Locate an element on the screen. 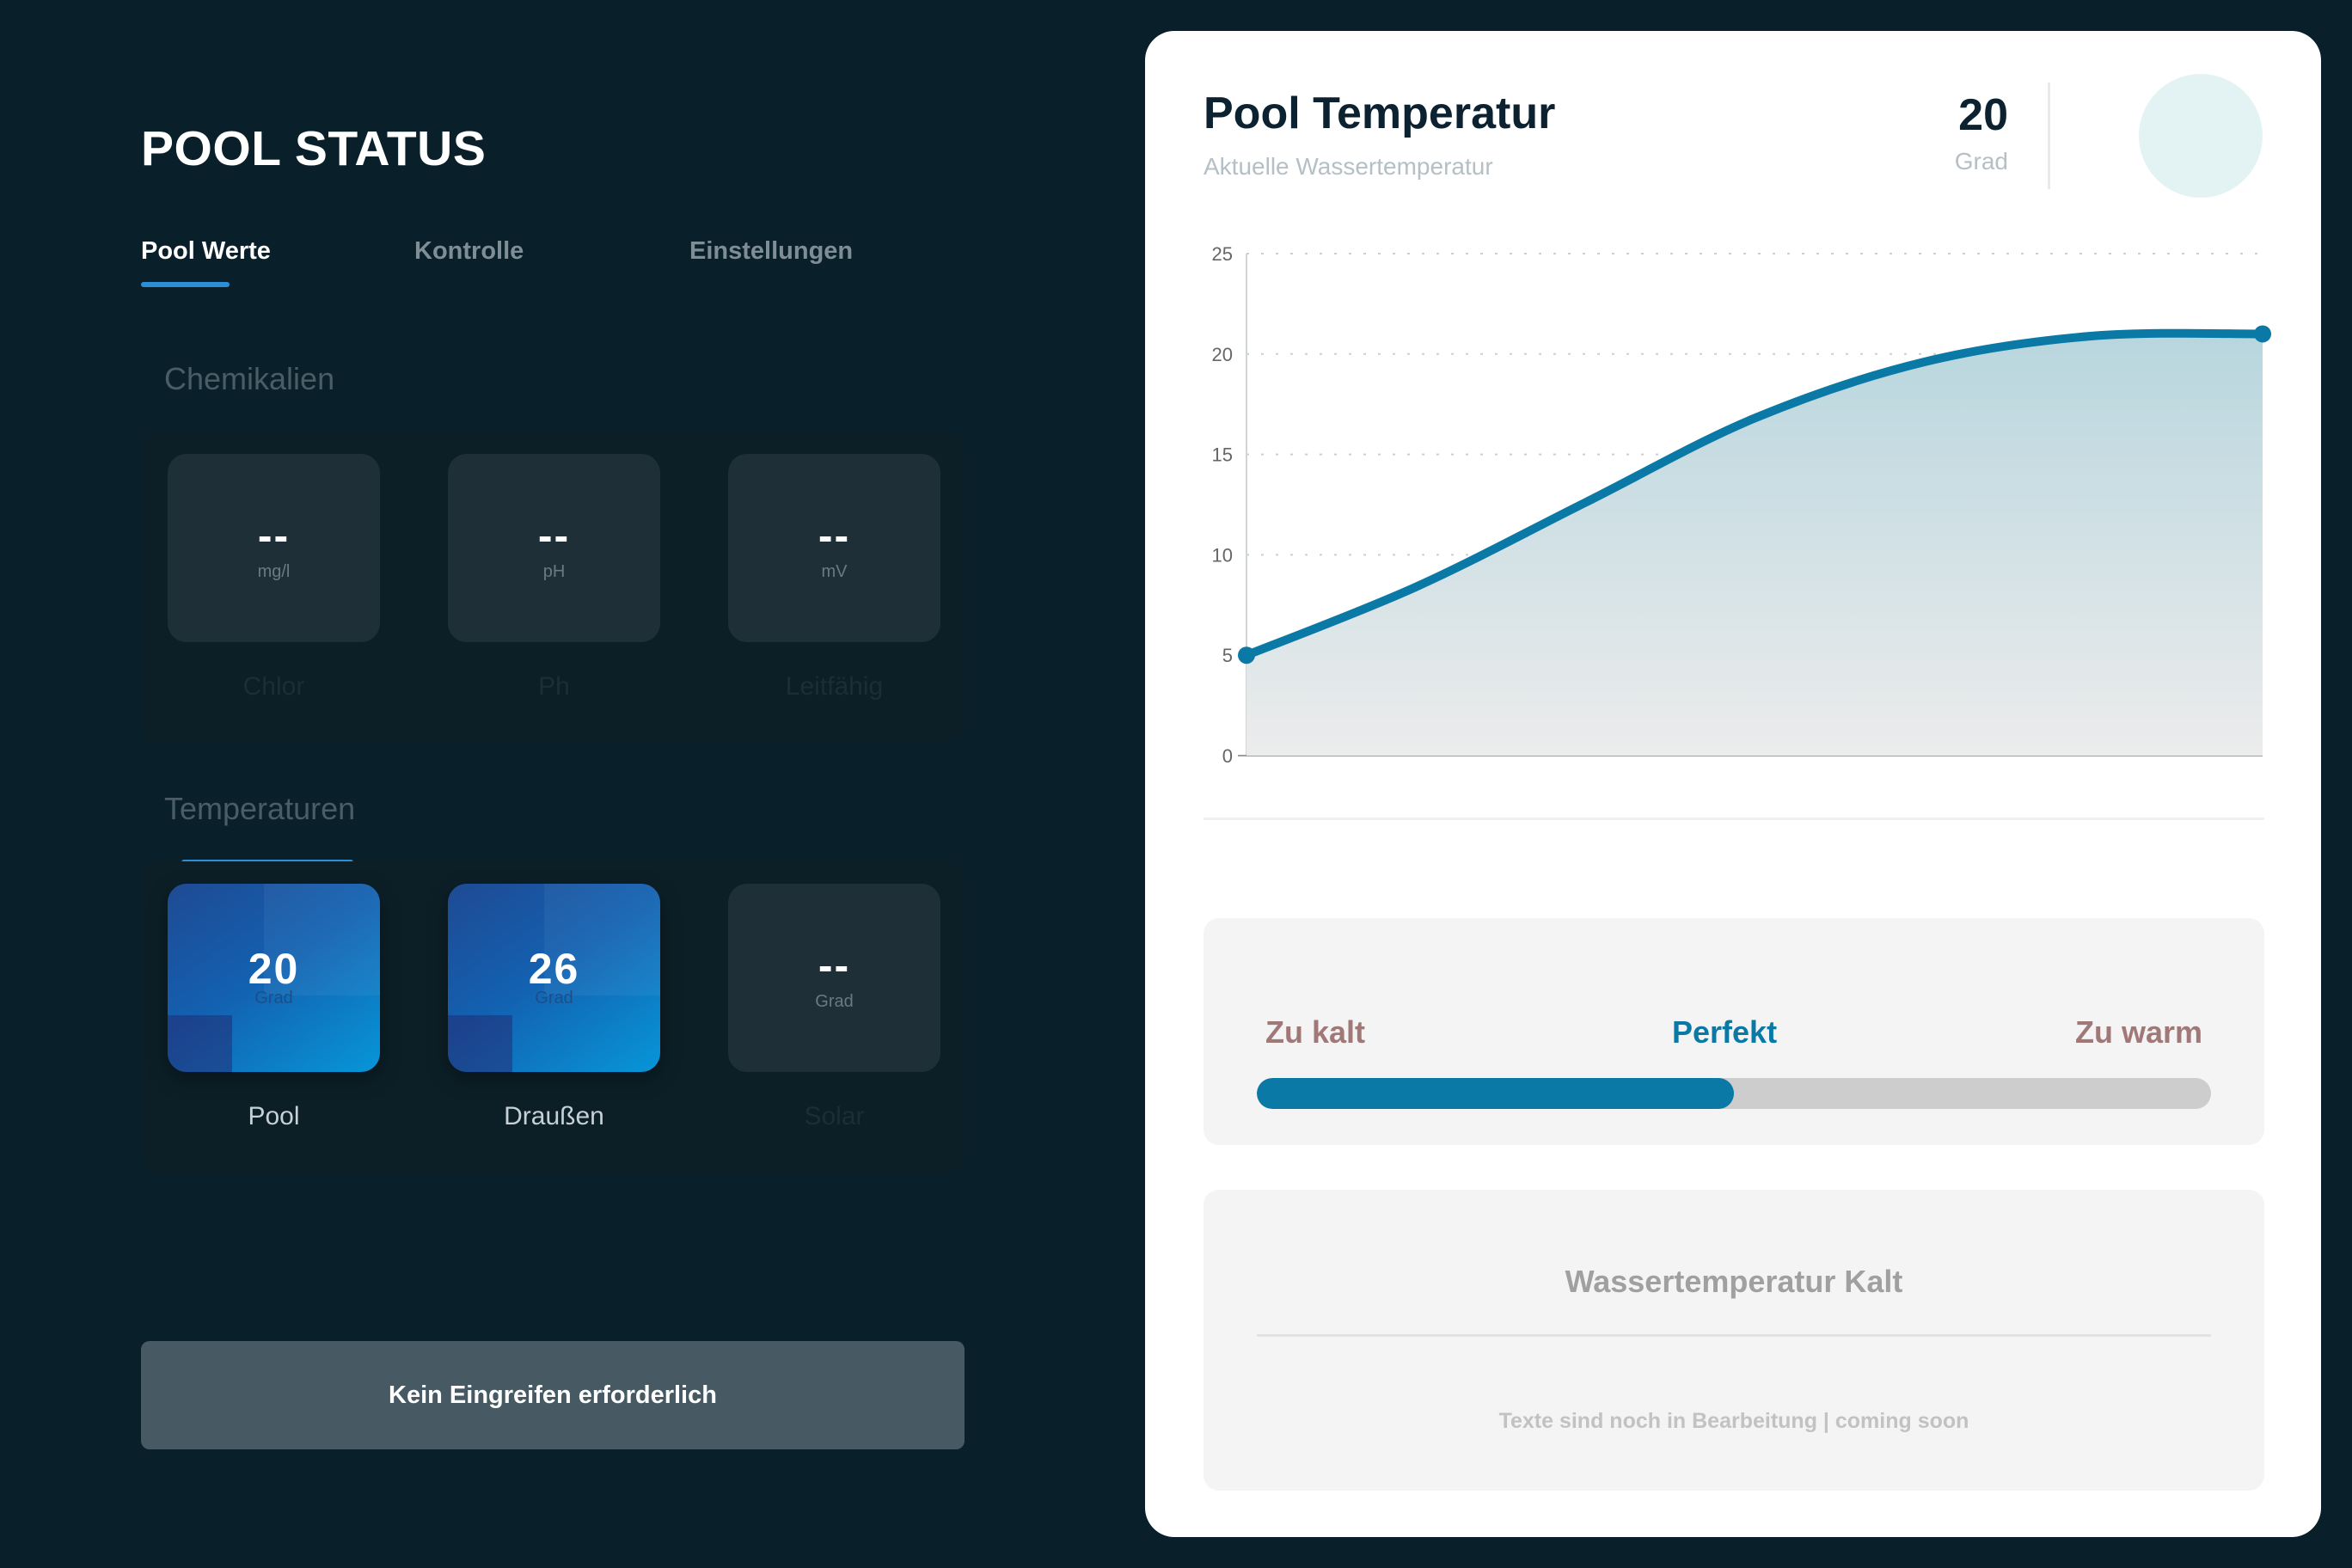 Image resolution: width=2352 pixels, height=1568 pixels. range-fill is located at coordinates (1495, 1093).